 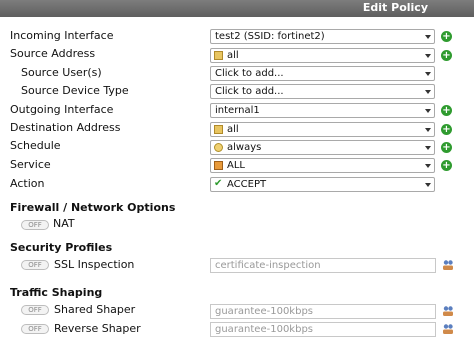 What do you see at coordinates (322, 147) in the screenshot?
I see `schedule-select: always` at bounding box center [322, 147].